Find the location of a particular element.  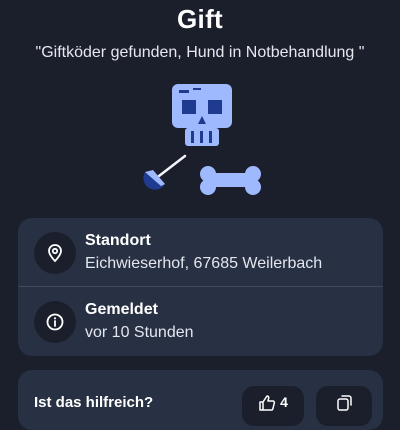

helpful-question: Ist das hilfreich? is located at coordinates (94, 402).